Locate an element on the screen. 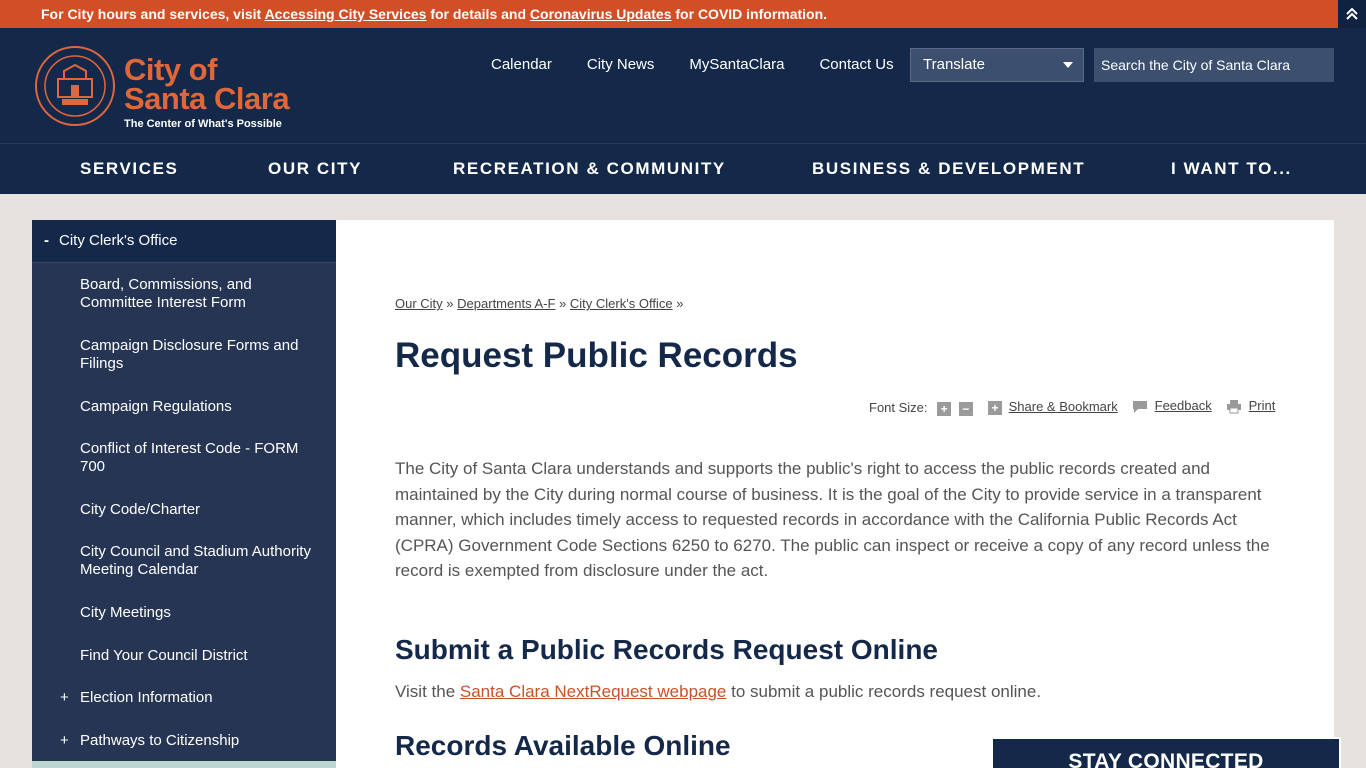 This screenshot has height=768, width=1366. double-chevron-up-icon is located at coordinates (1352, 13).